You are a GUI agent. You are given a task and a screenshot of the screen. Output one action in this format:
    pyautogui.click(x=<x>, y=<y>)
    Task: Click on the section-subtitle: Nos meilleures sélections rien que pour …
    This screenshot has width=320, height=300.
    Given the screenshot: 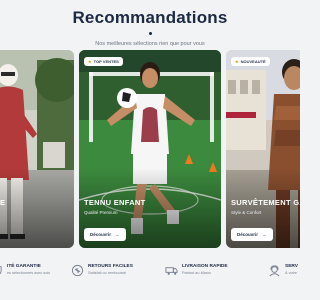 What is the action you would take?
    pyautogui.click(x=150, y=44)
    